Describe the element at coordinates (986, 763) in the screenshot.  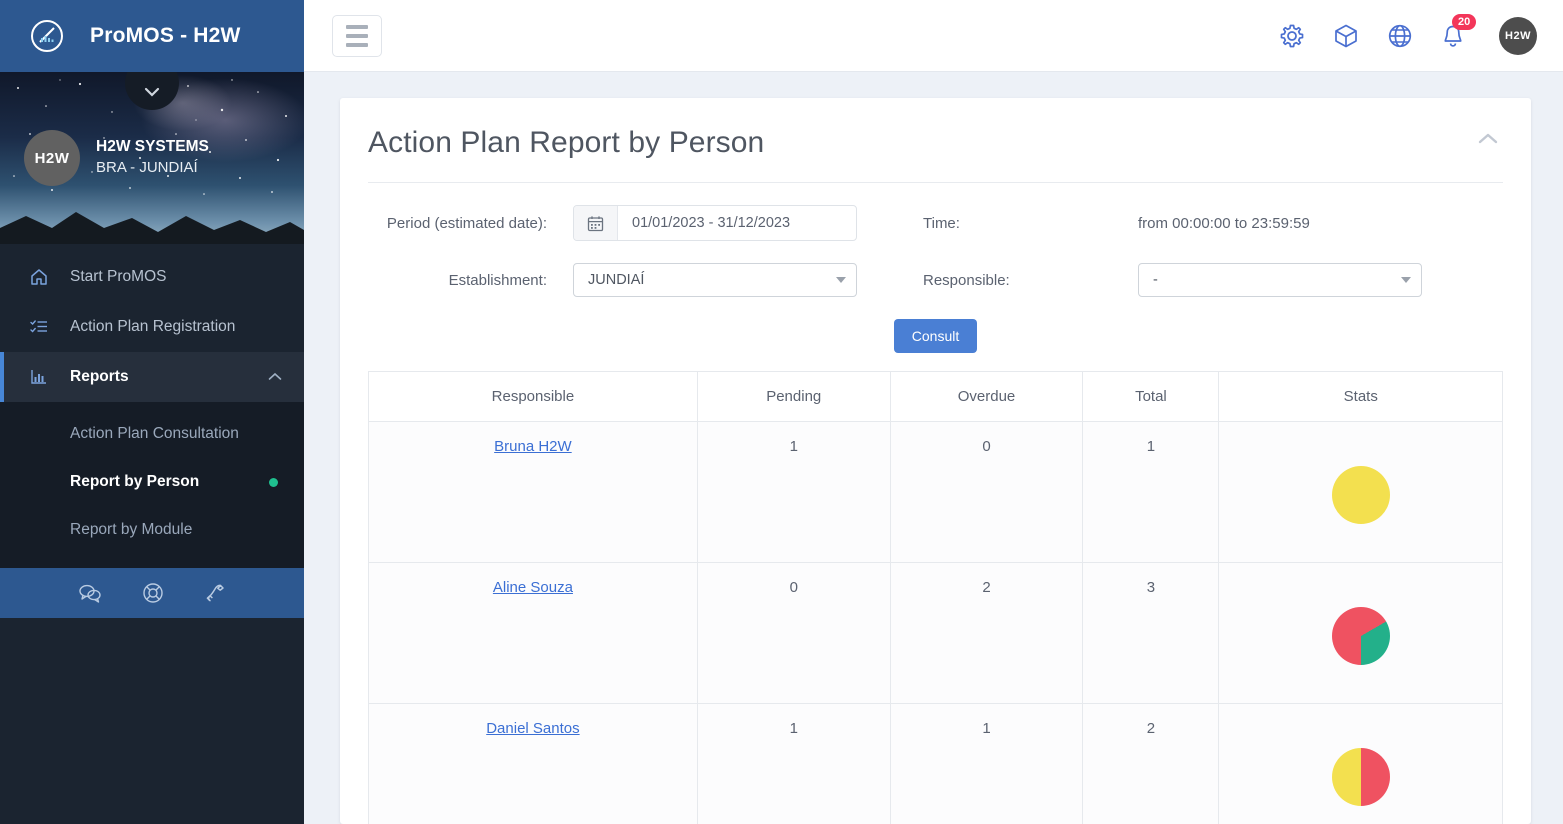
I see `cell-overdue: 1` at that location.